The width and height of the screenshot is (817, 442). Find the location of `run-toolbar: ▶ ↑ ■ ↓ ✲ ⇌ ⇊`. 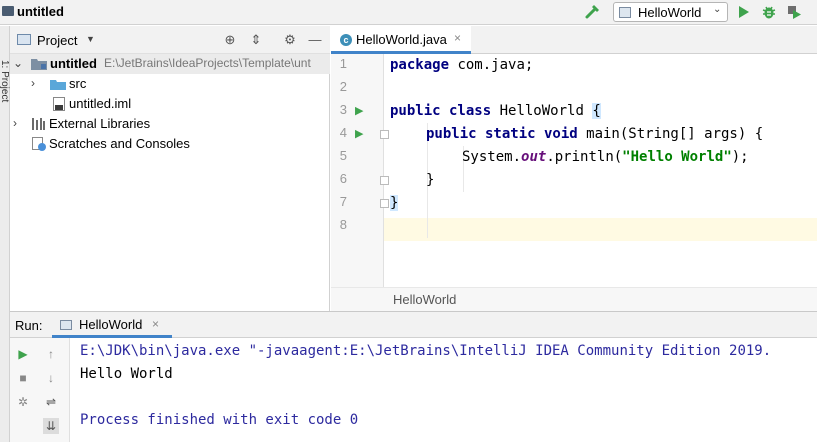

run-toolbar: ▶ ↑ ■ ↓ ✲ ⇌ ⇊ is located at coordinates (40, 390).